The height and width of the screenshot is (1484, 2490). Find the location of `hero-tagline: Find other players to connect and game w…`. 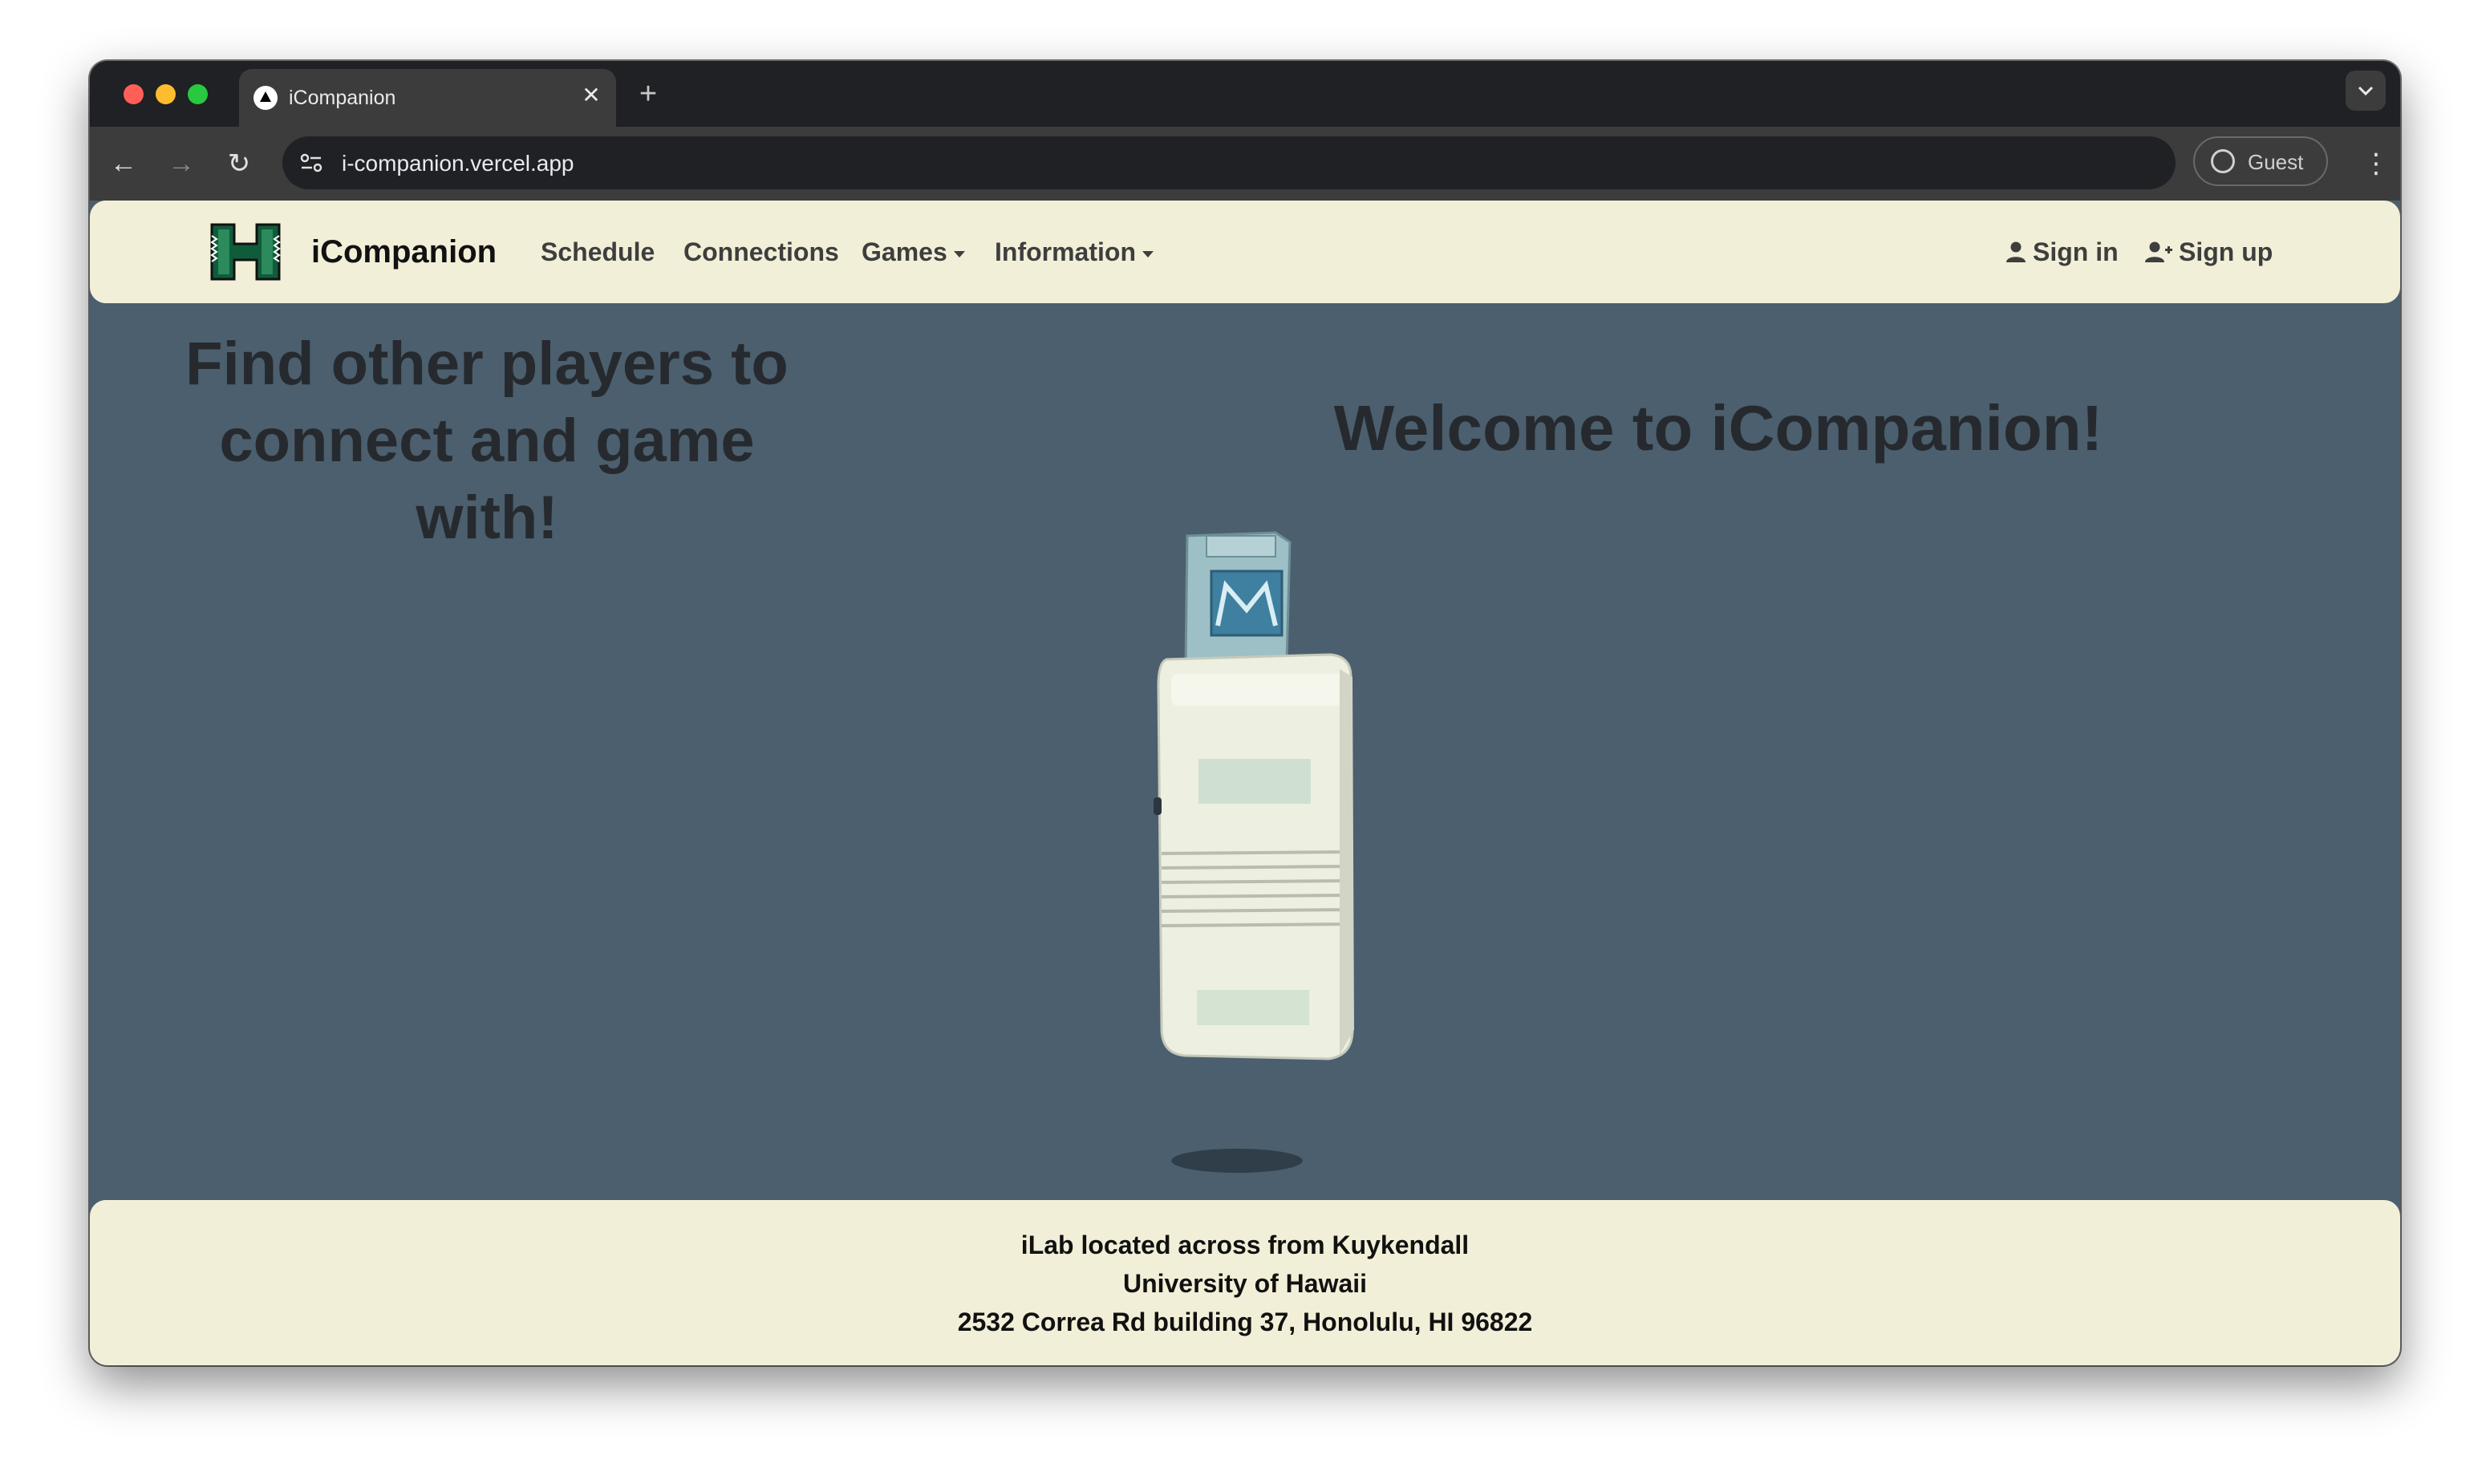

hero-tagline: Find other players to connect and game w… is located at coordinates (487, 441).